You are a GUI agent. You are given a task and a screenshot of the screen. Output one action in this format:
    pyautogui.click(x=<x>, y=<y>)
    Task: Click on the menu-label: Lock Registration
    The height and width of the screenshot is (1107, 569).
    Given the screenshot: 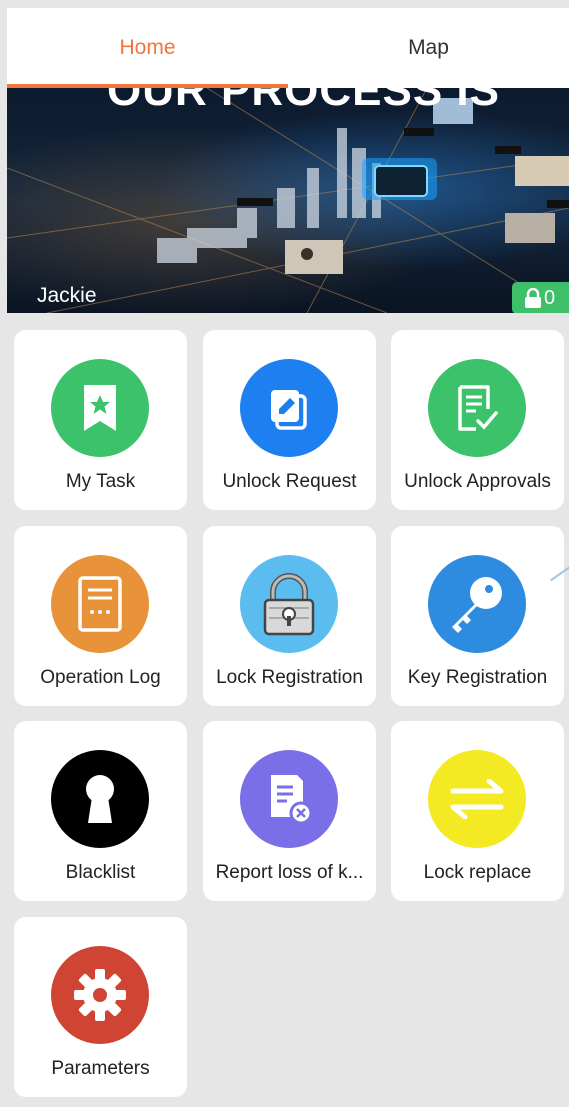 What is the action you would take?
    pyautogui.click(x=289, y=677)
    